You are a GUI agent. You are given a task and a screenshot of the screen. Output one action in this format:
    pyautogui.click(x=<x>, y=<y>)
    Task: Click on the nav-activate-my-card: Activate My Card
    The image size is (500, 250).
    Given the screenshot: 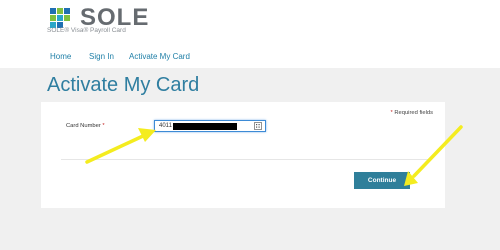 What is the action you would take?
    pyautogui.click(x=159, y=57)
    